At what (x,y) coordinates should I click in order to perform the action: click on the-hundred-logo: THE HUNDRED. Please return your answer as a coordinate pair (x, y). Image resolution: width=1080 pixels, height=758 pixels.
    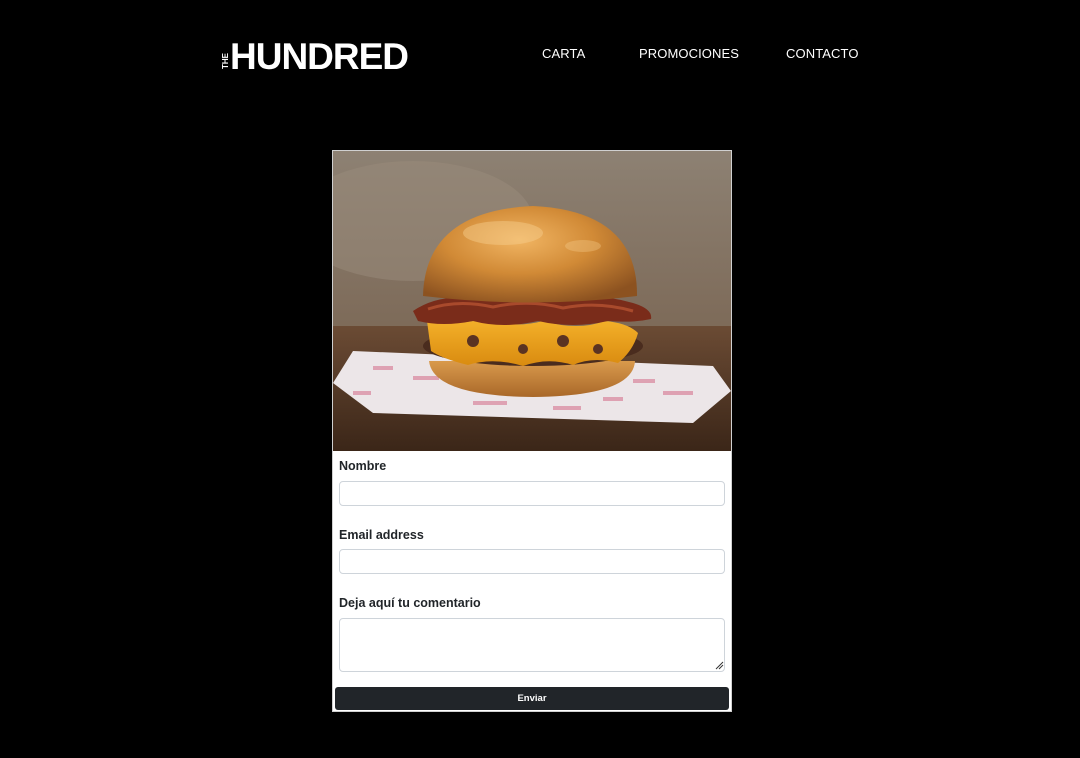
    Looking at the image, I should click on (315, 54).